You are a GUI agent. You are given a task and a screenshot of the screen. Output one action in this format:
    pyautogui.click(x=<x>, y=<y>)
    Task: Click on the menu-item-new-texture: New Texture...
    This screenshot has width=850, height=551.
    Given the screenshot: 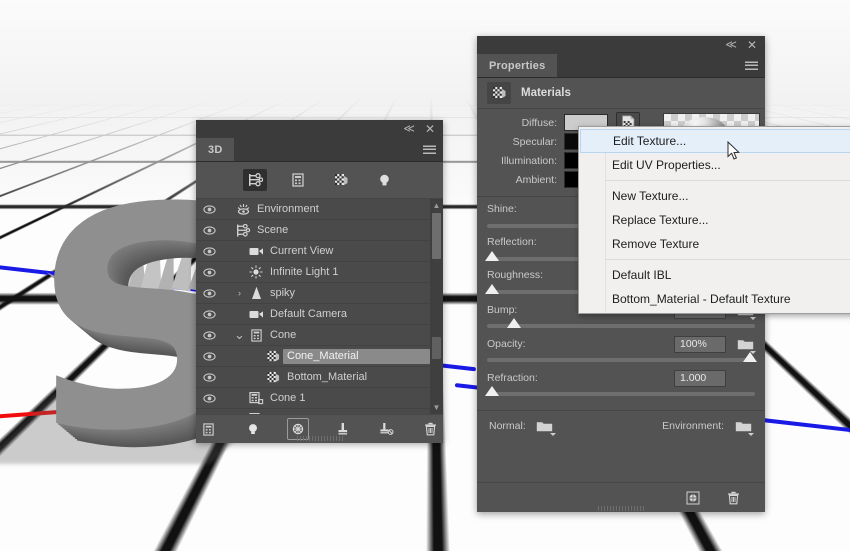 What is the action you would take?
    pyautogui.click(x=714, y=196)
    